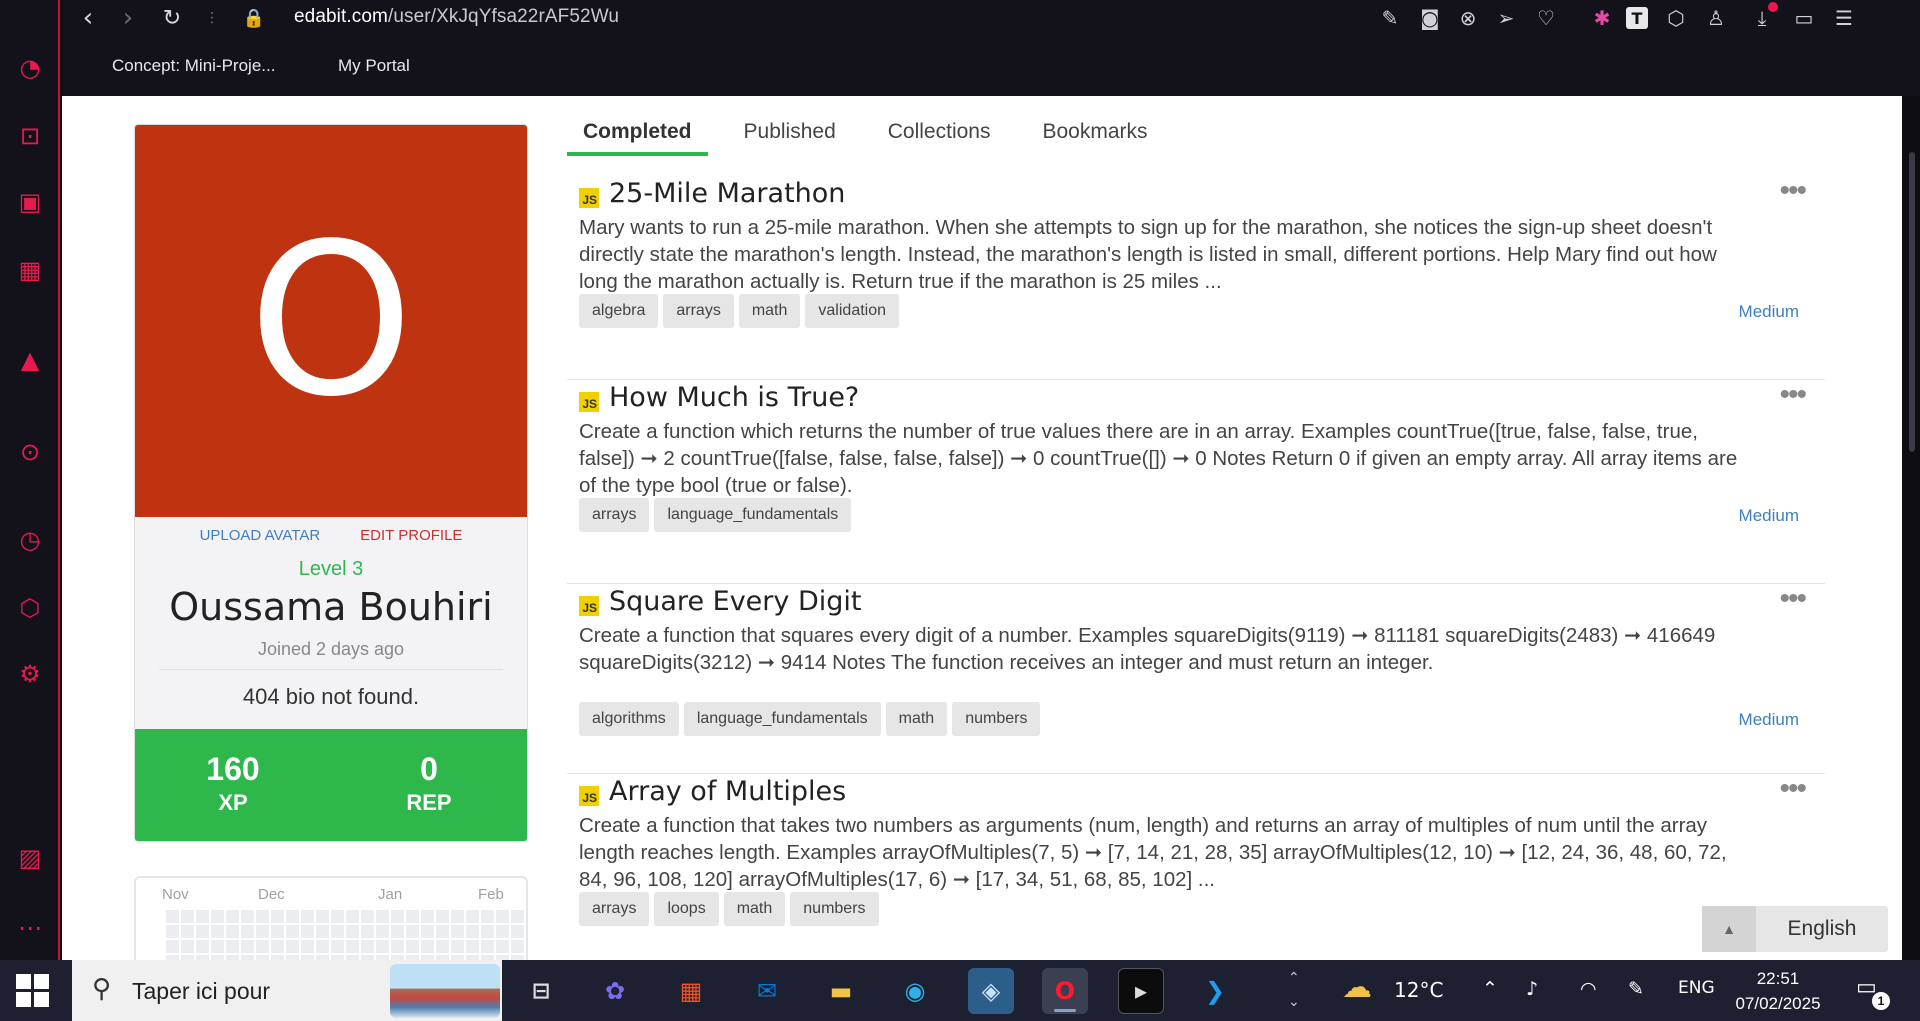  What do you see at coordinates (1804, 18) in the screenshot?
I see `battery-saver-icon: ▭` at bounding box center [1804, 18].